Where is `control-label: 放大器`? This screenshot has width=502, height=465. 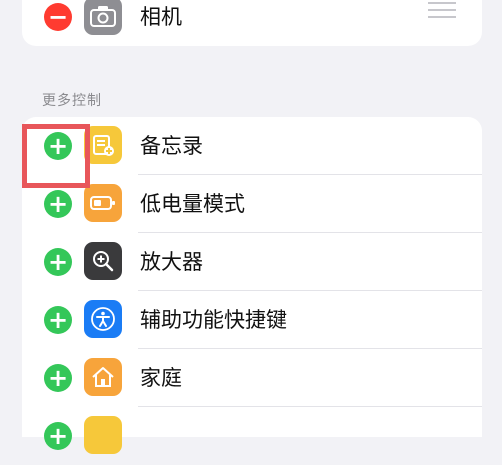
control-label: 放大器 is located at coordinates (171, 262).